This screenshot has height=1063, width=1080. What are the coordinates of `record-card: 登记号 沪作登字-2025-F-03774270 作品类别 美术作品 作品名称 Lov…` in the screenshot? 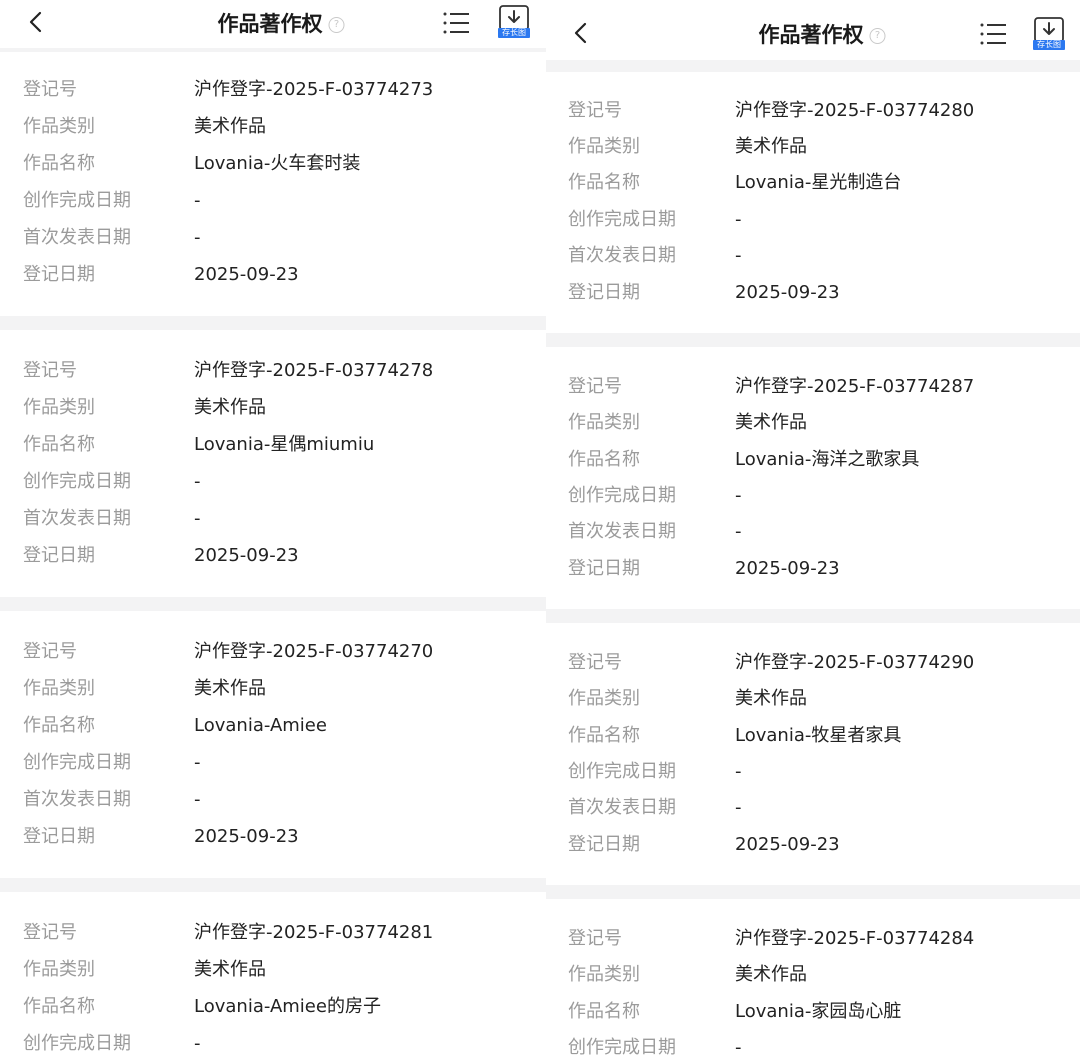 It's located at (273, 744).